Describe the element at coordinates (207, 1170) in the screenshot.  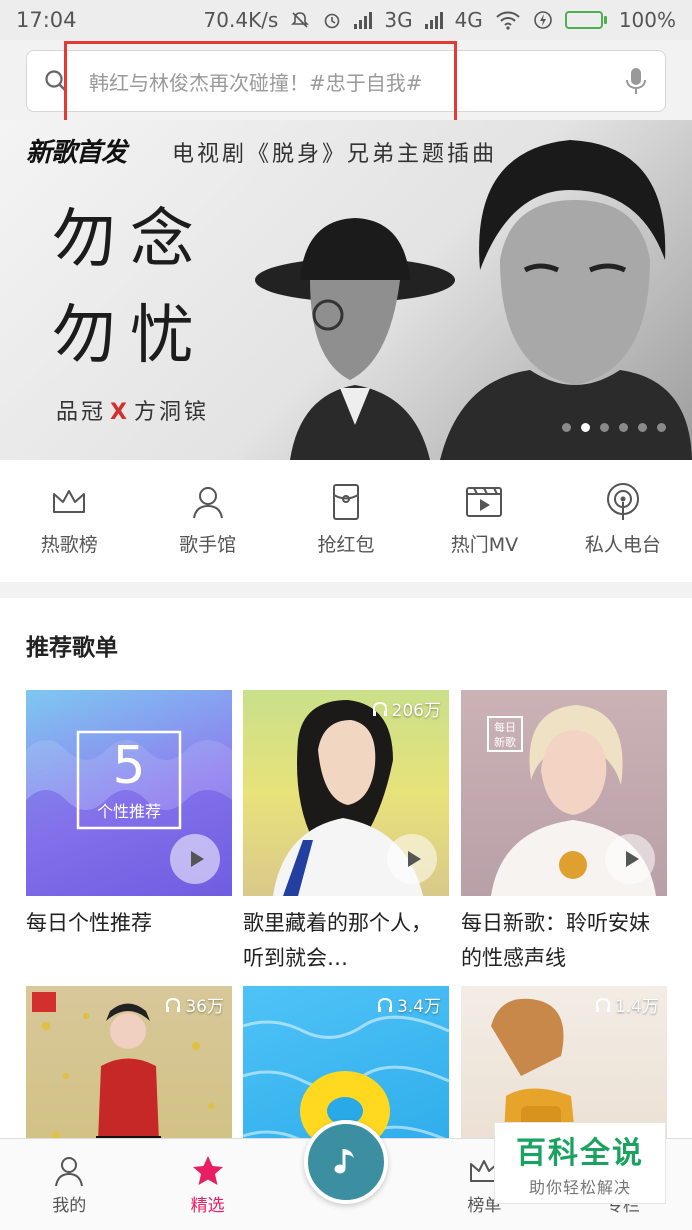
I see `star-icon` at that location.